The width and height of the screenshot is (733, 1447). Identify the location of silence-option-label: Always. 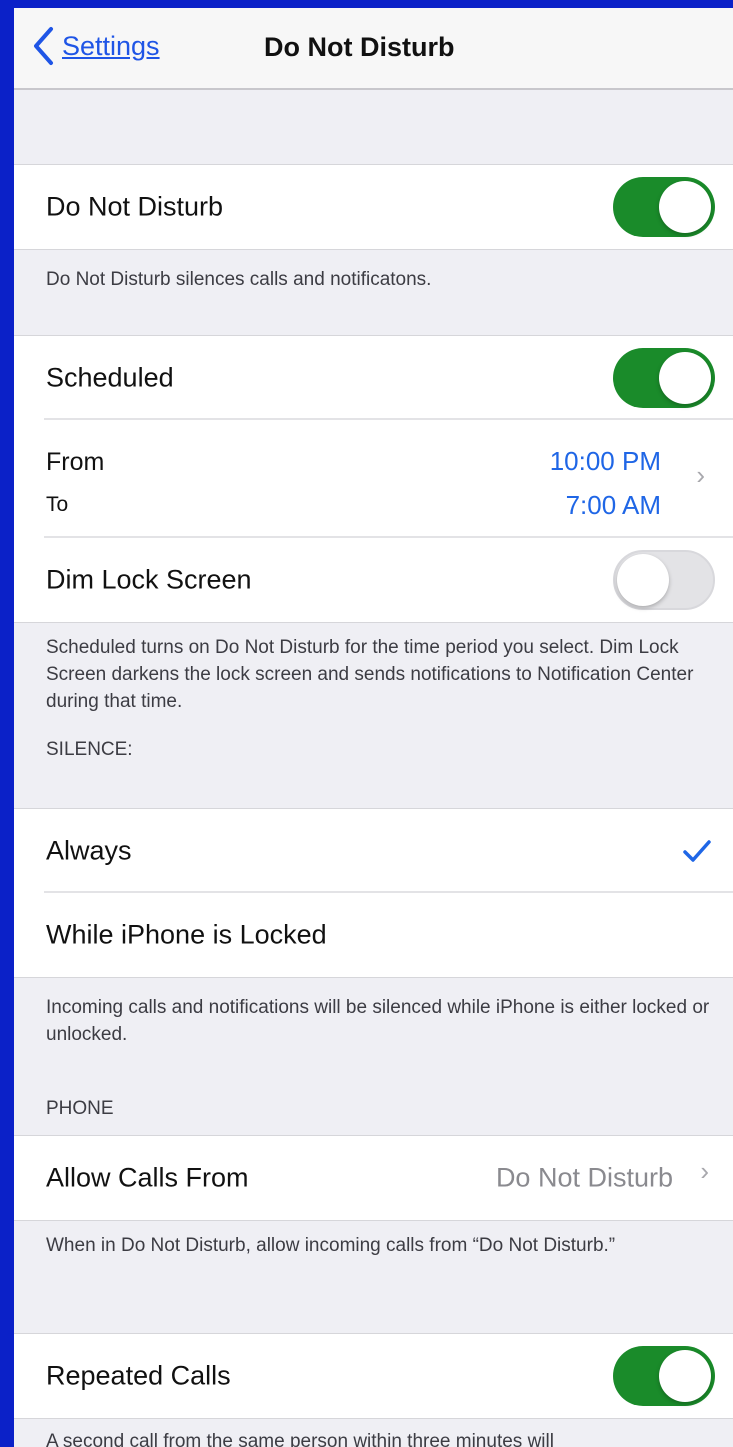
(89, 850).